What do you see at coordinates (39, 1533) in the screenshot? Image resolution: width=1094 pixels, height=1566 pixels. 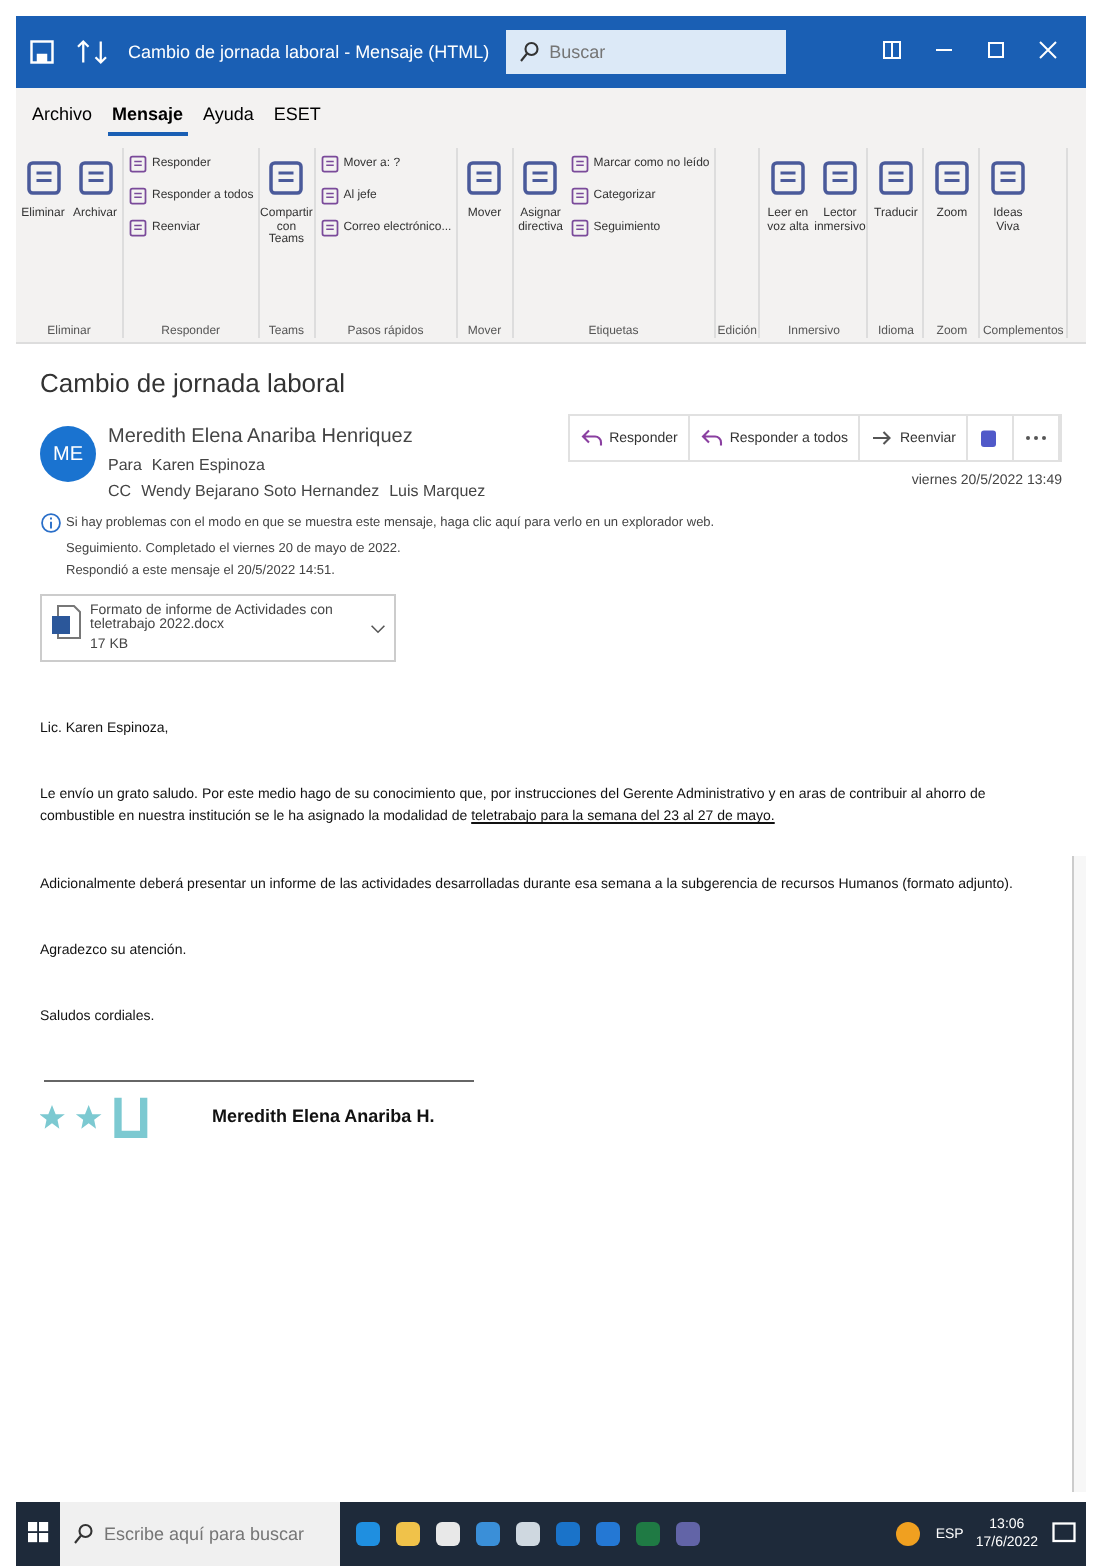 I see `windows-logo-icon` at bounding box center [39, 1533].